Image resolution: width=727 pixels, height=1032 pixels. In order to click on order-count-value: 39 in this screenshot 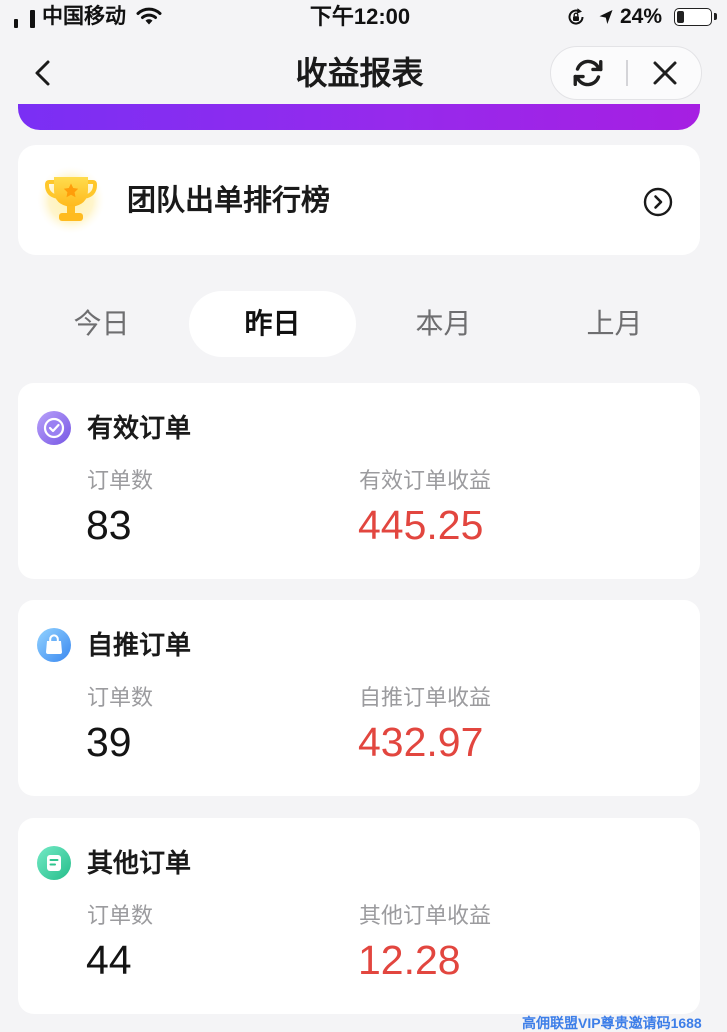, I will do `click(109, 742)`.